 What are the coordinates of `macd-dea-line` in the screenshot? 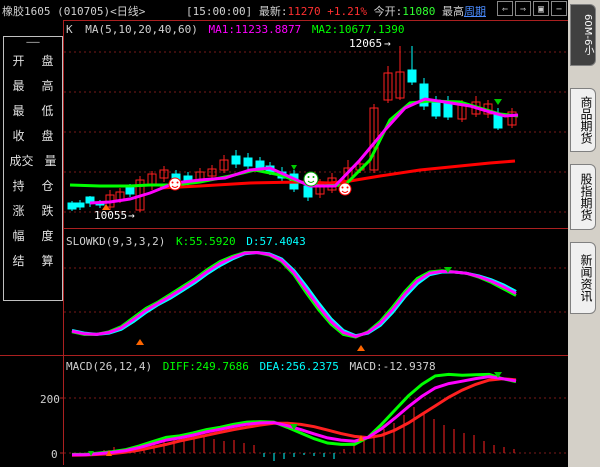 It's located at (294, 417).